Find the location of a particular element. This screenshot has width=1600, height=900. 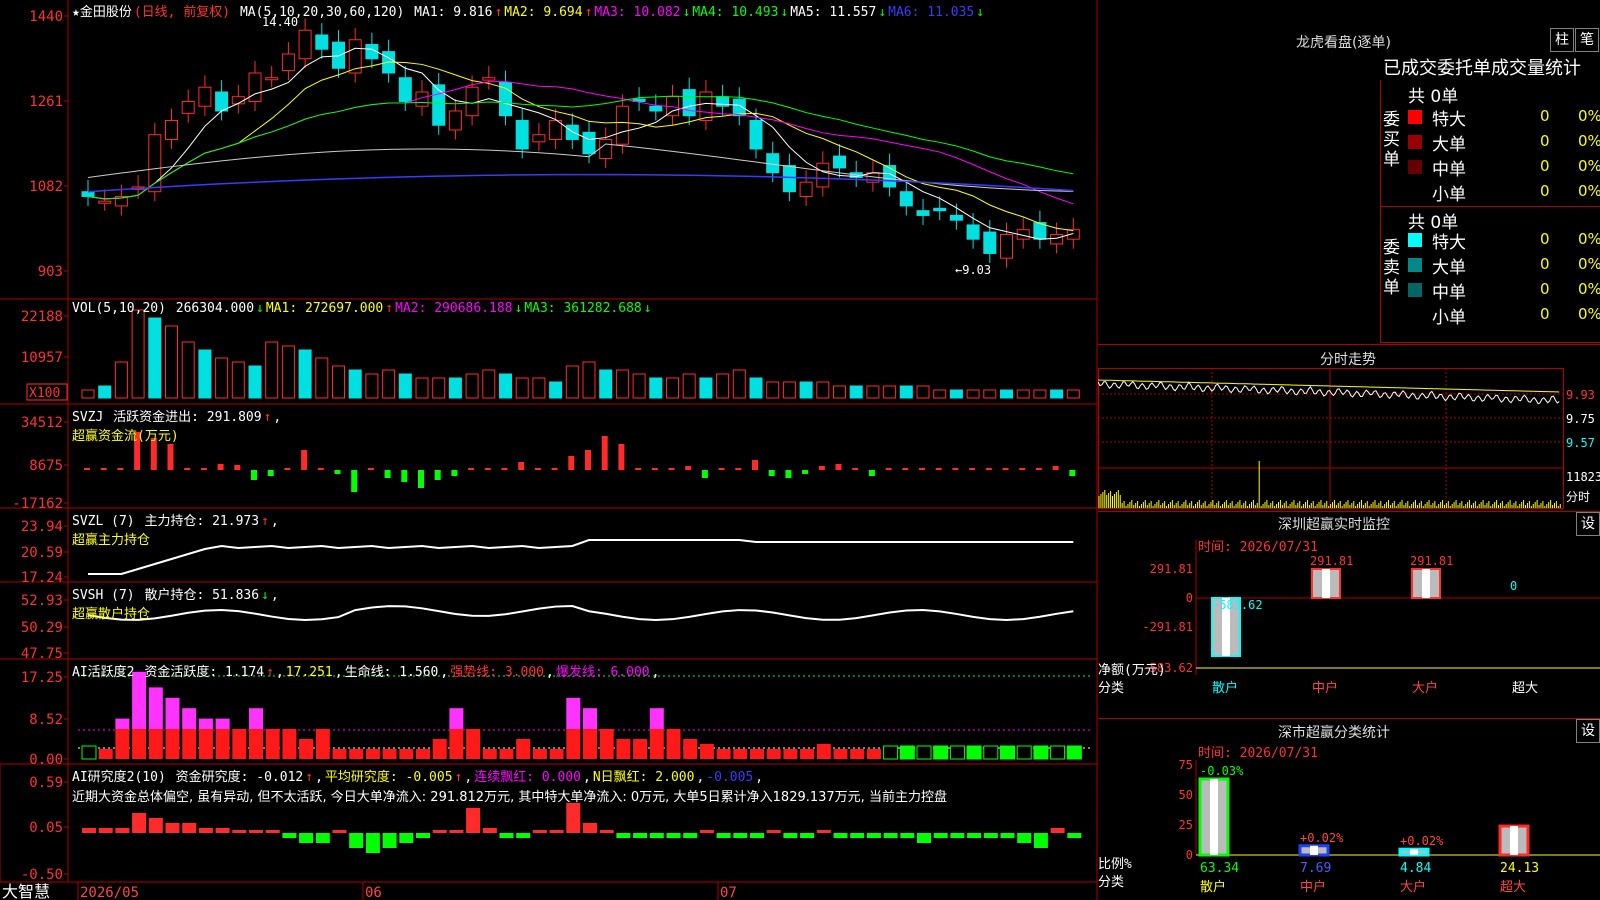

sz-monitor-value: 291.81 is located at coordinates (1431, 561).